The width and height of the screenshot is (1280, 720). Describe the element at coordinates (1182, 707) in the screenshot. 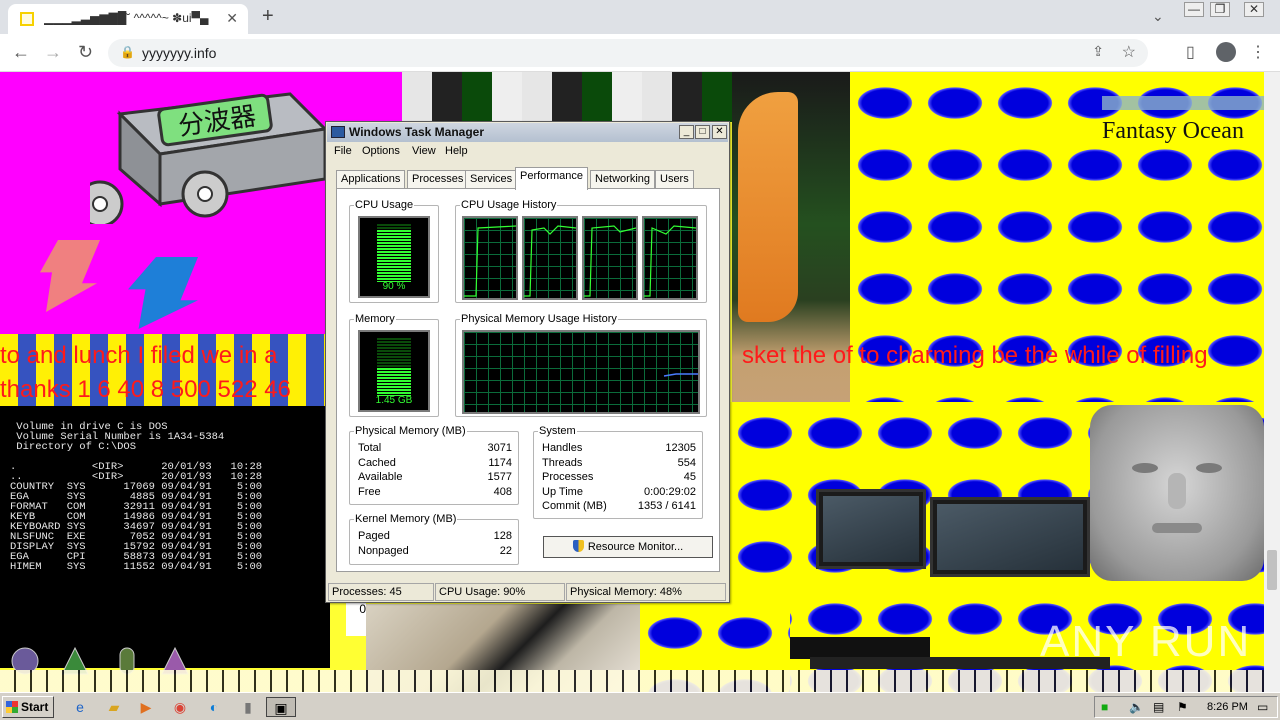

I see `flag-icon: ⚑` at that location.